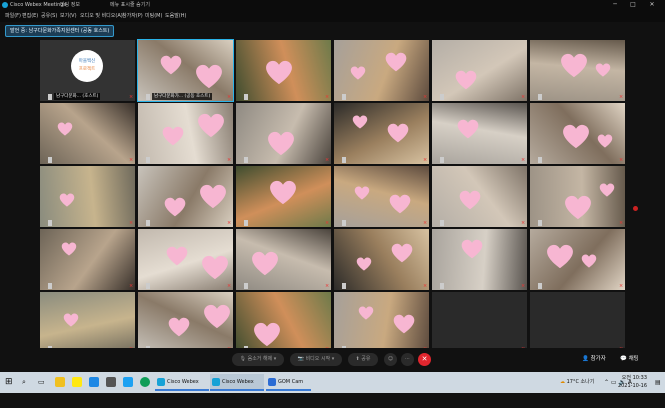  I want to click on center-logo: 마을백신 프로젝트, so click(87, 66).